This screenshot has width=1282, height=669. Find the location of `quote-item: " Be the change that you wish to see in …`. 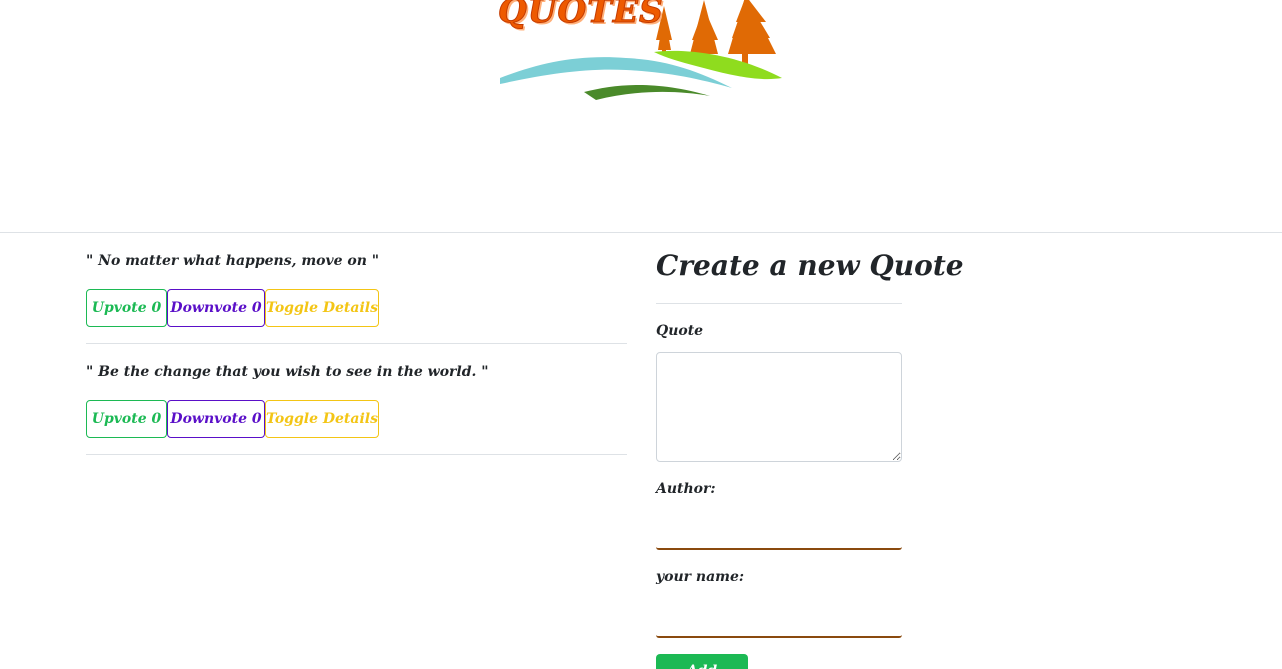

quote-item: " Be the change that you wish to see in … is located at coordinates (356, 399).